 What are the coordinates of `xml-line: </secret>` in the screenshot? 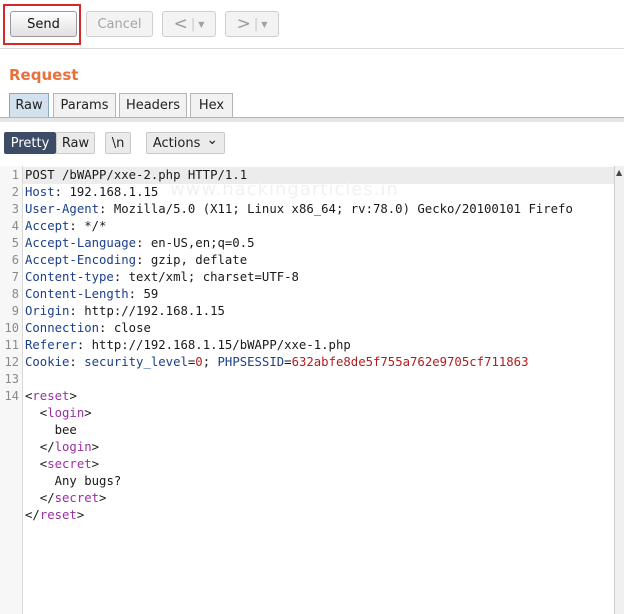 It's located at (66, 498).